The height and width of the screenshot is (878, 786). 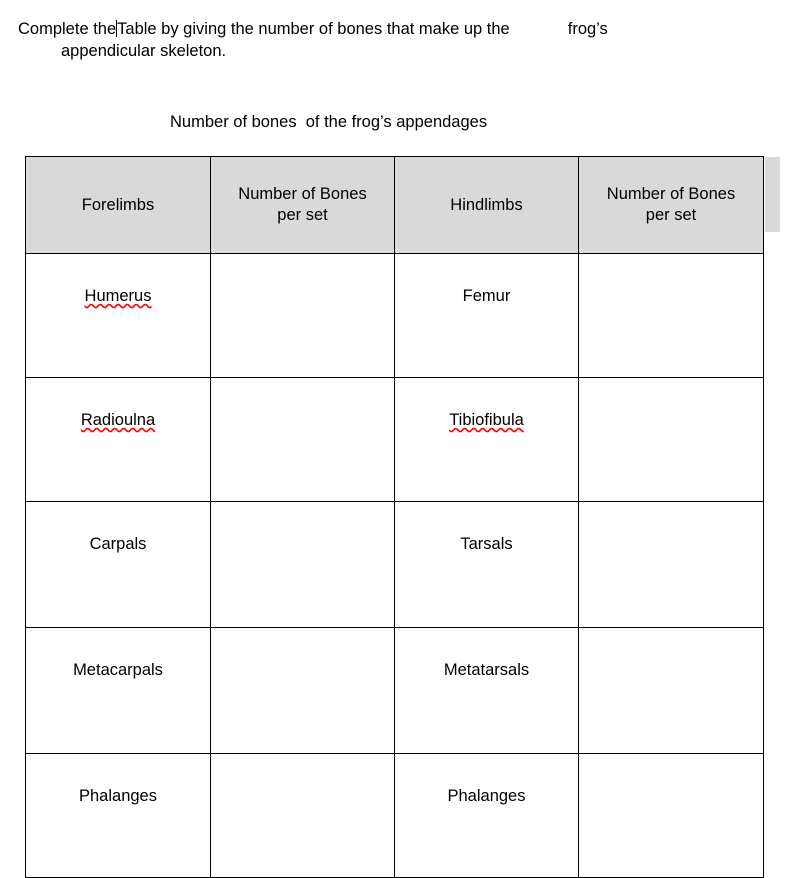 I want to click on forelimb-bone-name: Phalanges, so click(x=118, y=815).